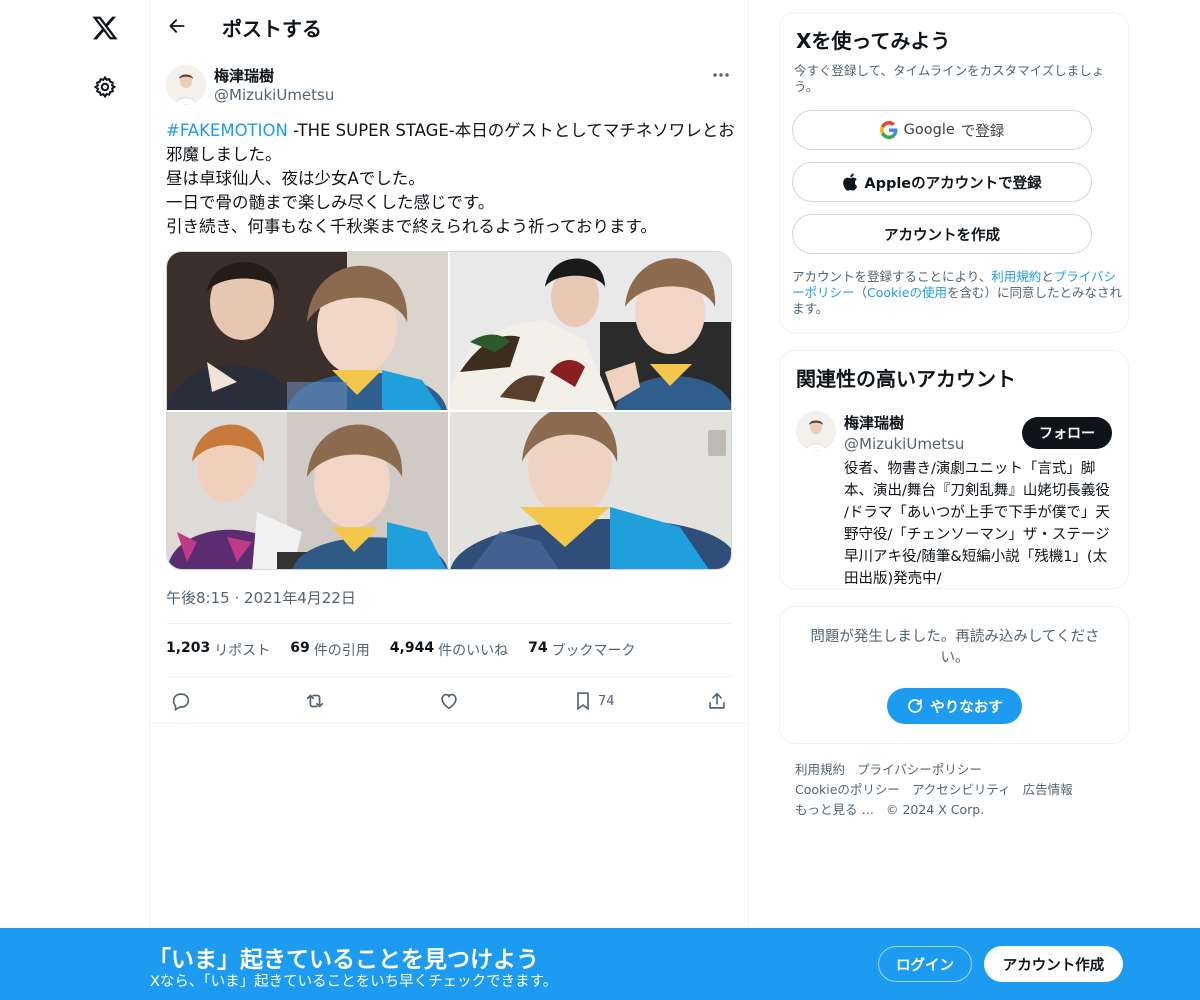  Describe the element at coordinates (227, 130) in the screenshot. I see `hashtag-link: #FAKEMOTION` at that location.